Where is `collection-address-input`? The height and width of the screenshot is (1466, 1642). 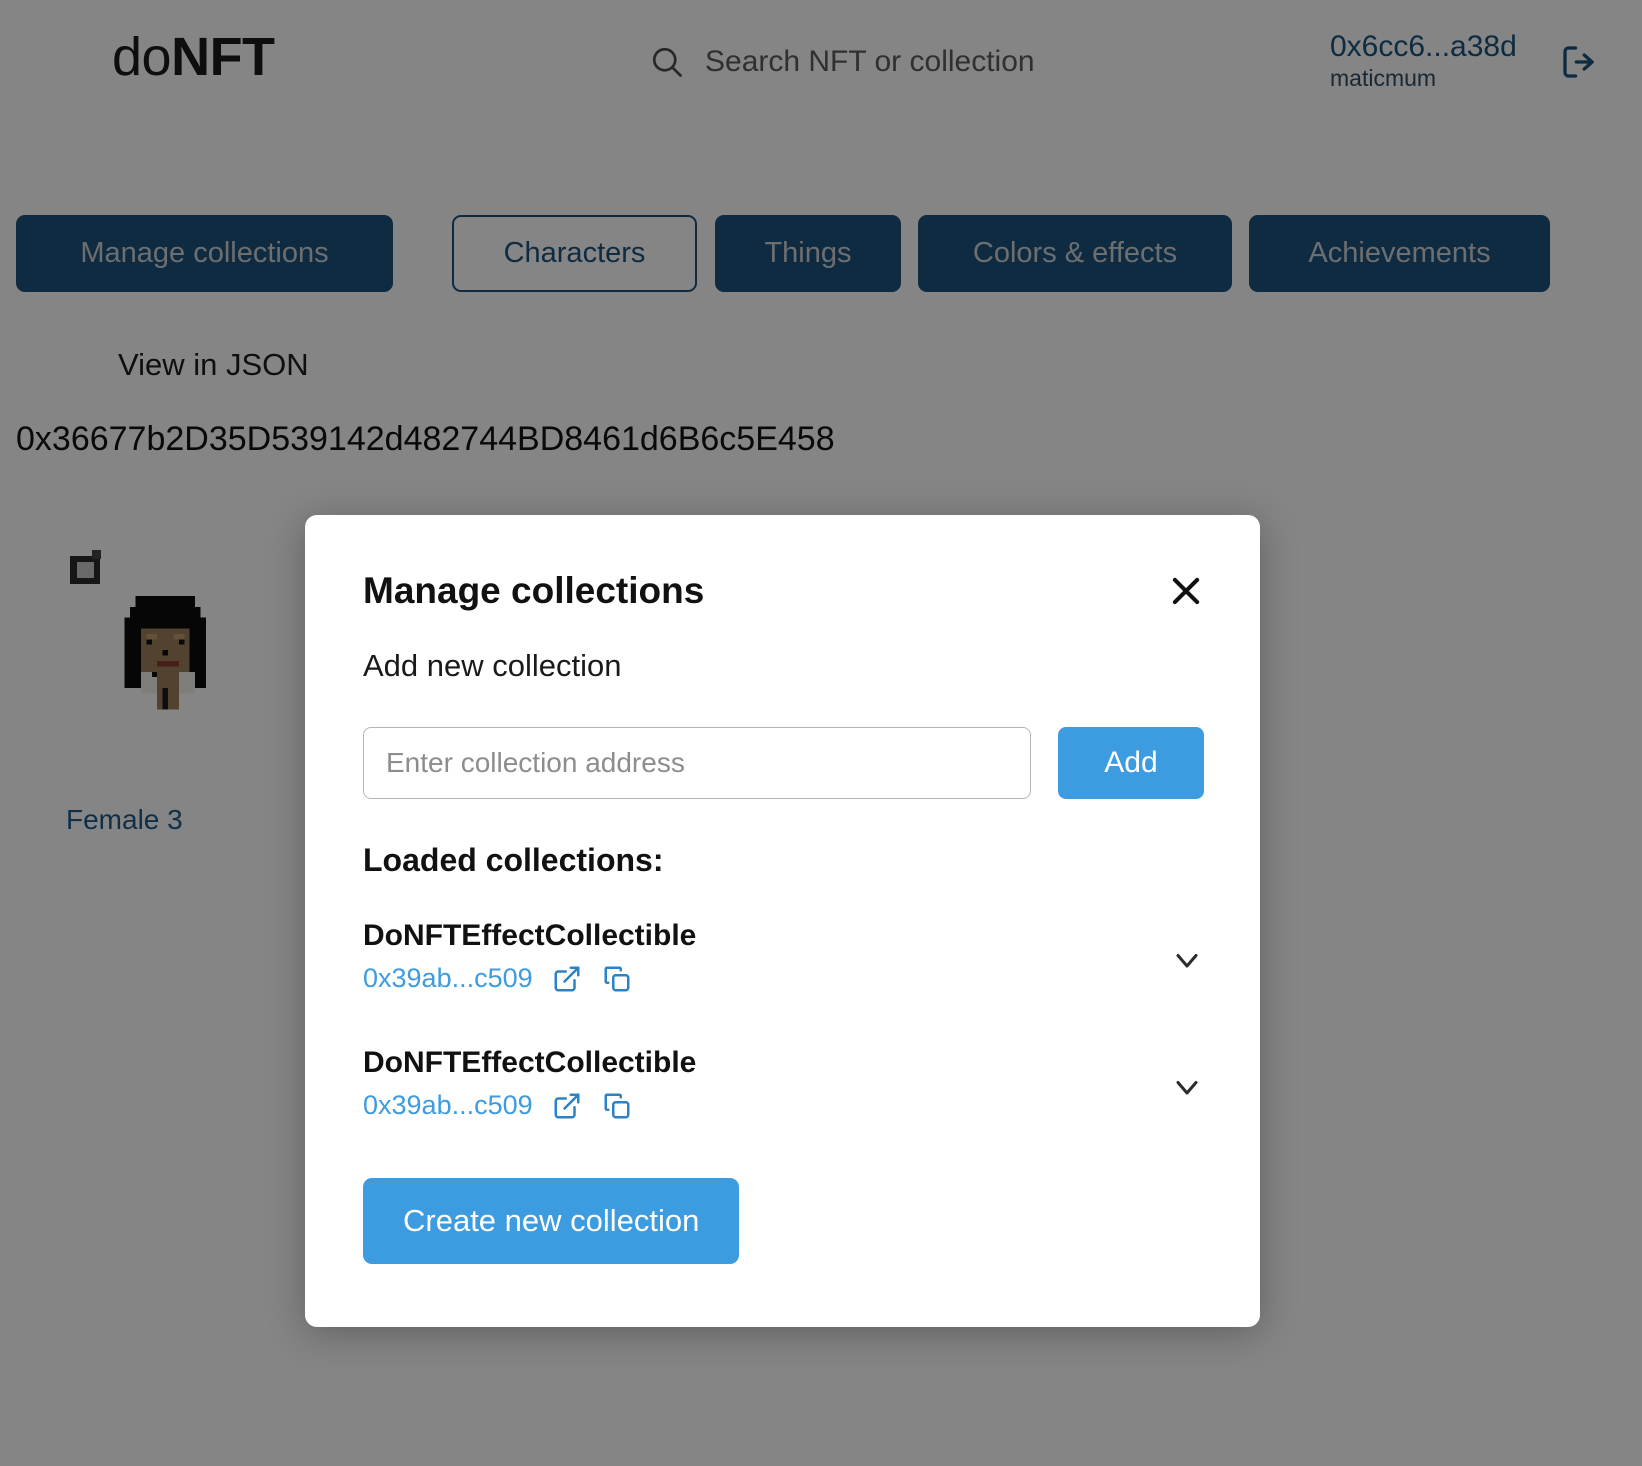
collection-address-input is located at coordinates (697, 763).